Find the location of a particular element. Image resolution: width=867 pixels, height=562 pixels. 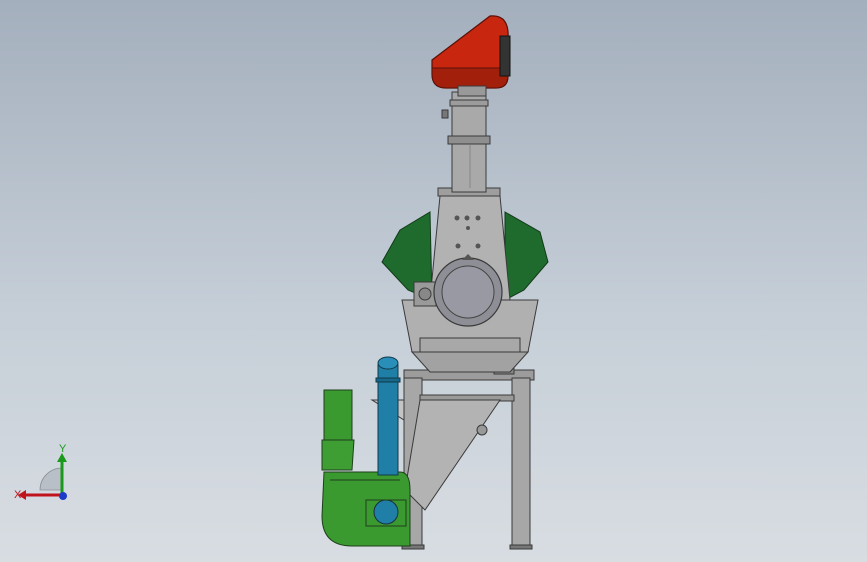

z-axis-dot is located at coordinates (63, 496).